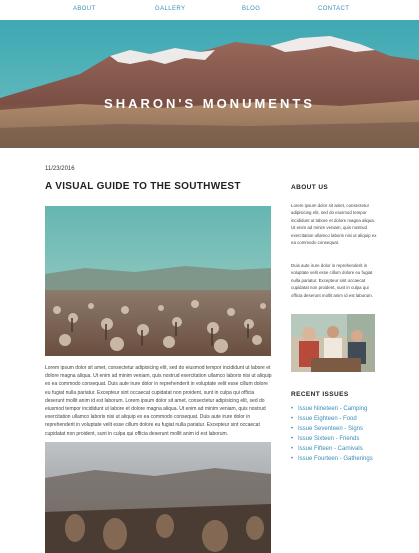  What do you see at coordinates (336, 459) in the screenshot?
I see `issue-link-14: • Issue Fourteen - Gatherings` at bounding box center [336, 459].